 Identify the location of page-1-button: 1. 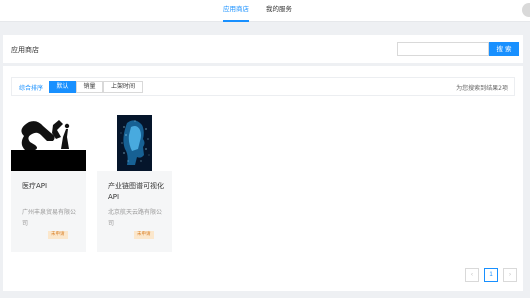
(491, 275).